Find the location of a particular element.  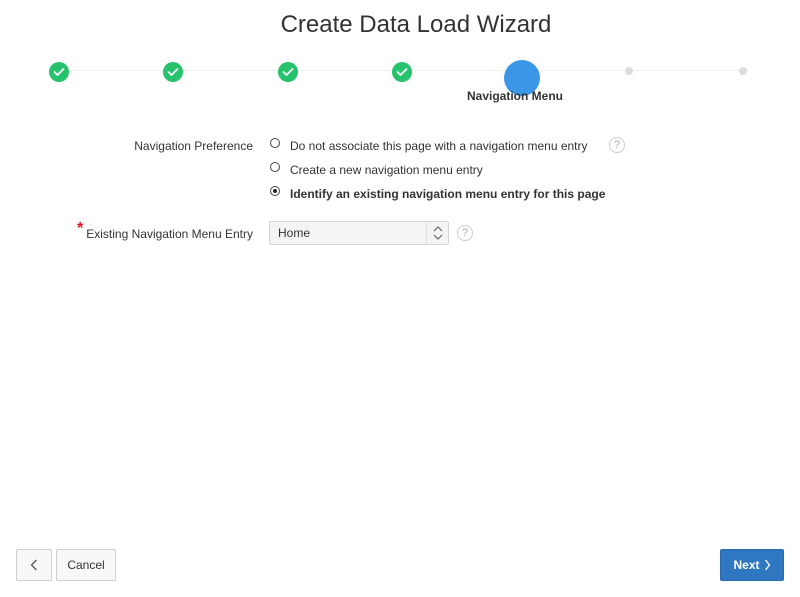

select-arrows is located at coordinates (437, 233).